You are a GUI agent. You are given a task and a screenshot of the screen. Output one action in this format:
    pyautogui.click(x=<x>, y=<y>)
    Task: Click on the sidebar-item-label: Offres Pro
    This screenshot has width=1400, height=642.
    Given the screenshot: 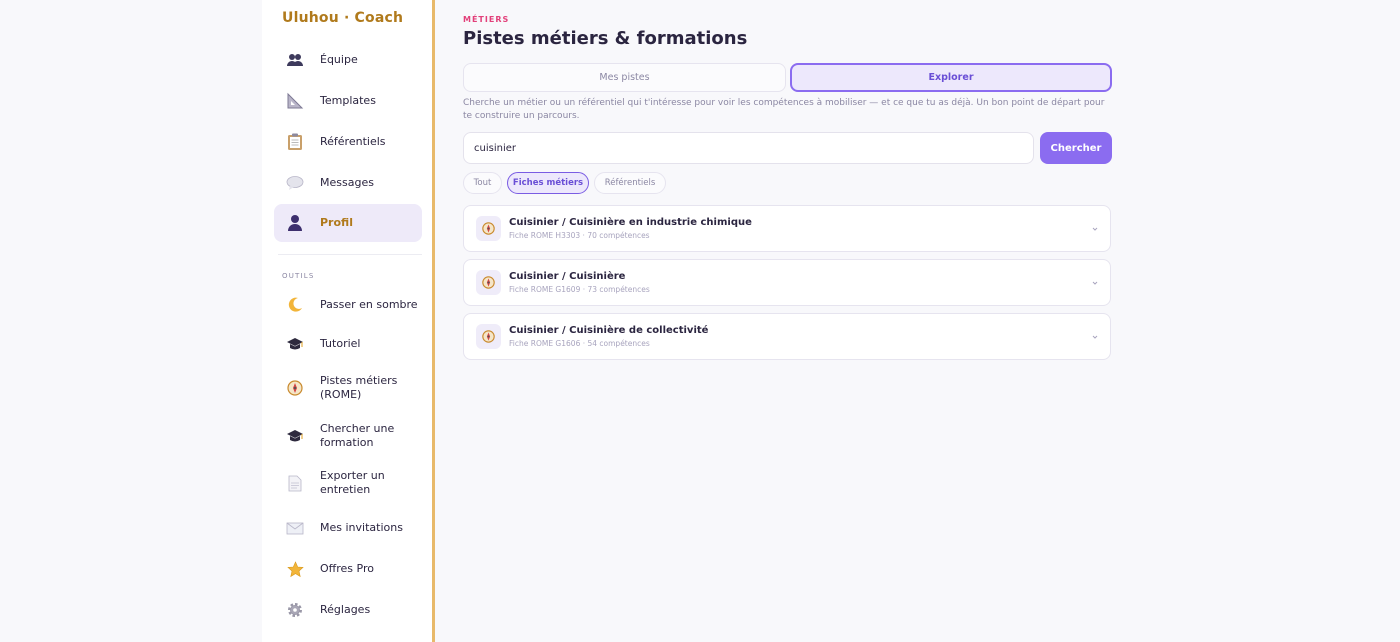 What is the action you would take?
    pyautogui.click(x=347, y=568)
    